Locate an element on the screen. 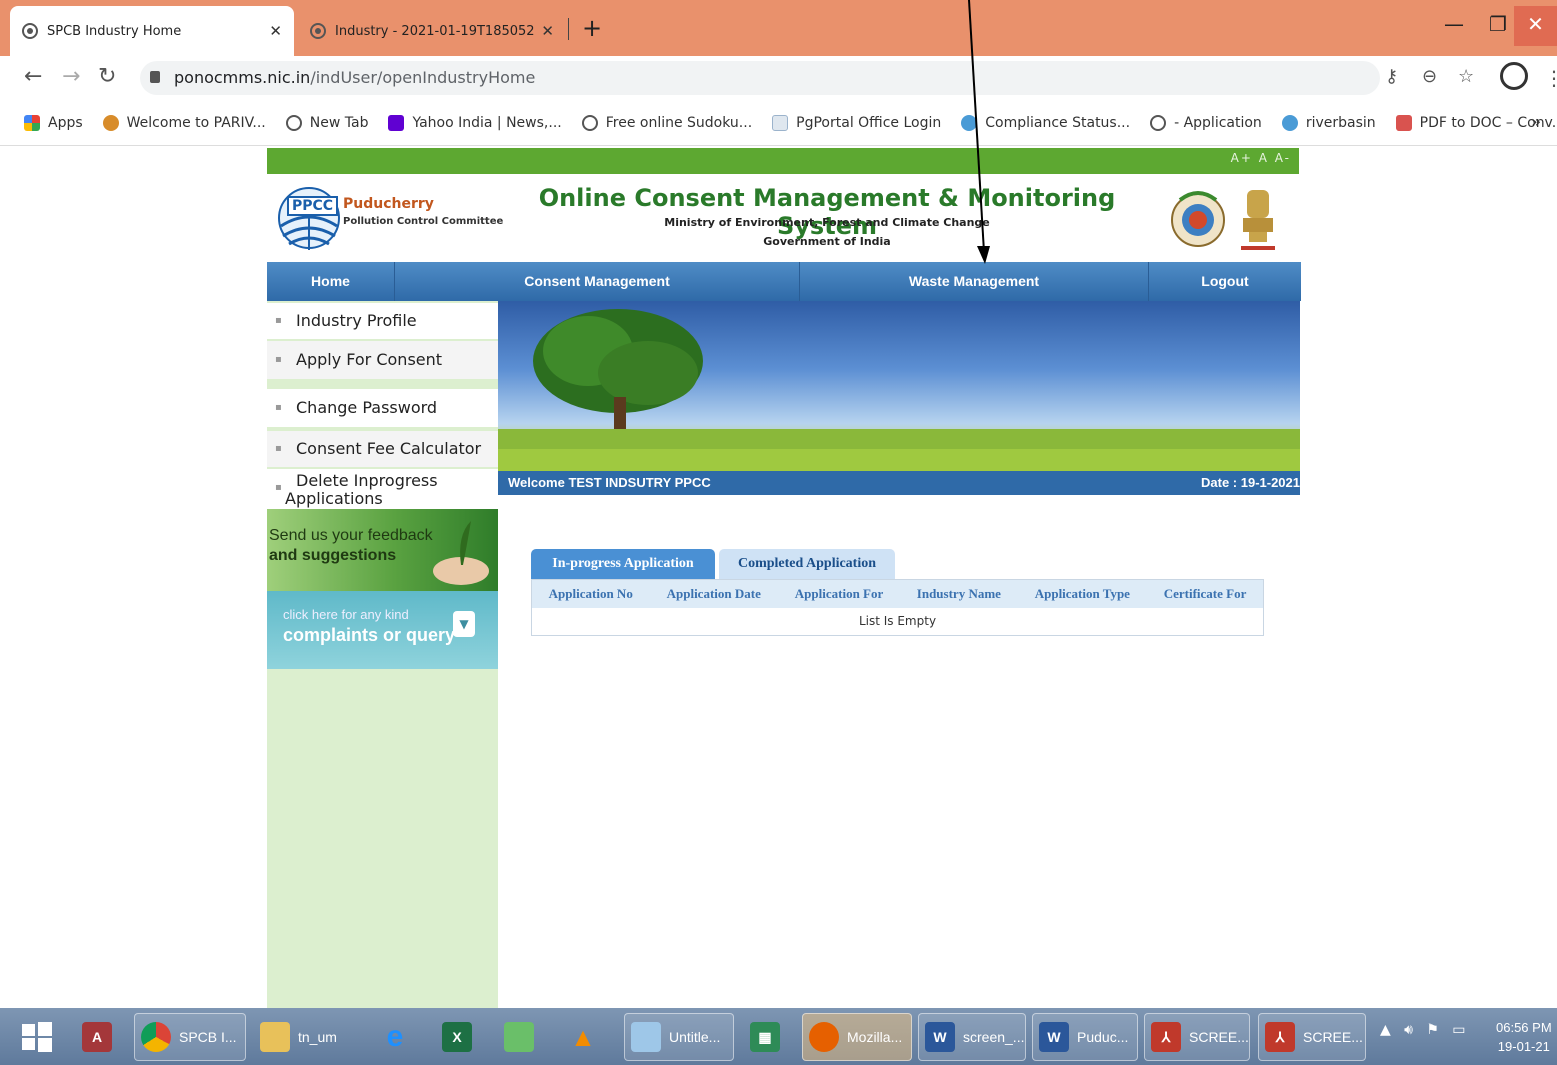  network-icon: ▭ is located at coordinates (1458, 1030).